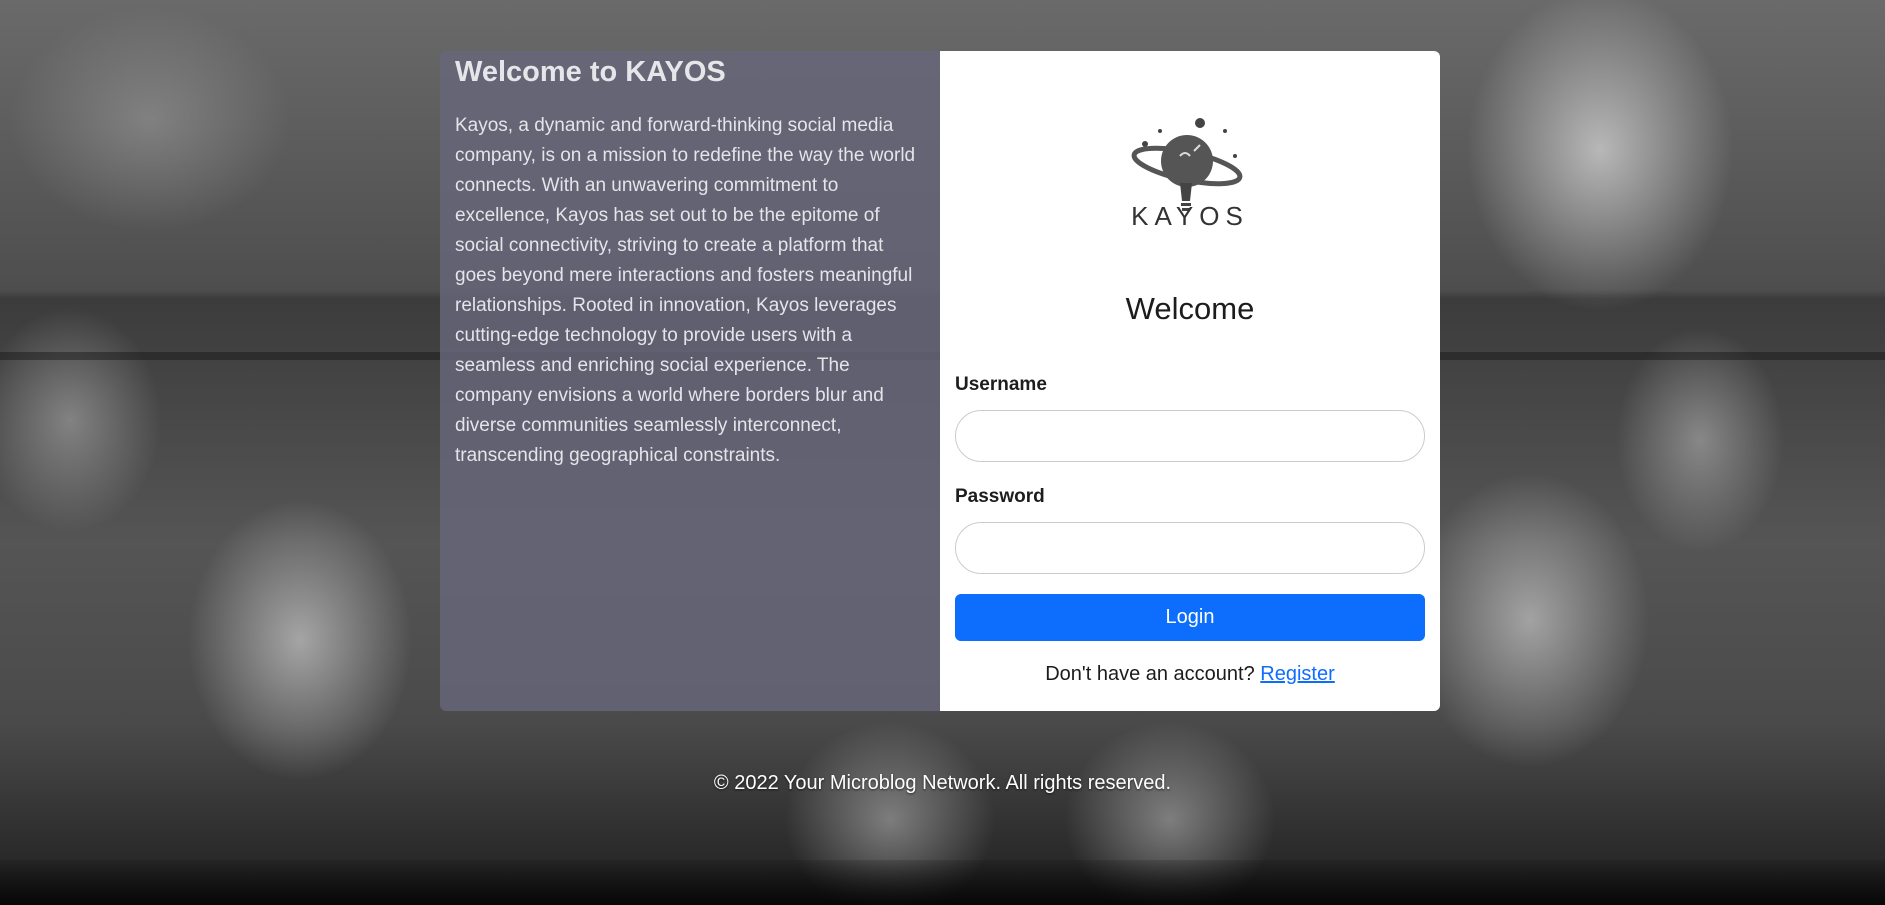 Image resolution: width=1885 pixels, height=905 pixels. Describe the element at coordinates (1001, 384) in the screenshot. I see `username-label: Username` at that location.